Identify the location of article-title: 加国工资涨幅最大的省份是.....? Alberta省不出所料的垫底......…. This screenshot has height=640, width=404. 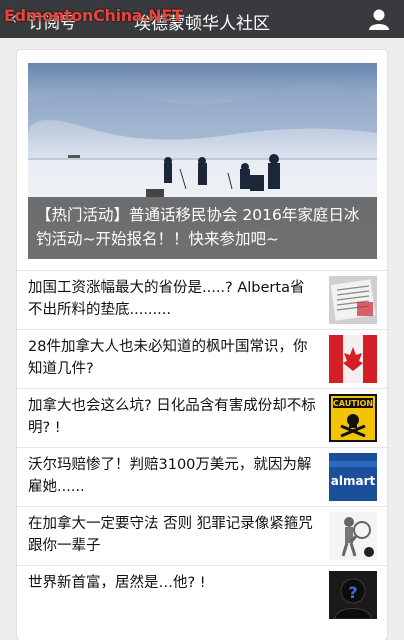
(173, 299).